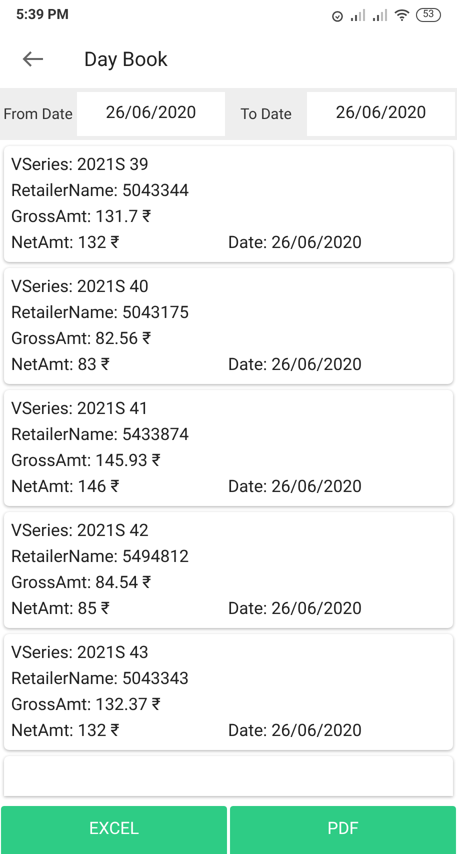  What do you see at coordinates (428, 15) in the screenshot?
I see `battery-level: 53` at bounding box center [428, 15].